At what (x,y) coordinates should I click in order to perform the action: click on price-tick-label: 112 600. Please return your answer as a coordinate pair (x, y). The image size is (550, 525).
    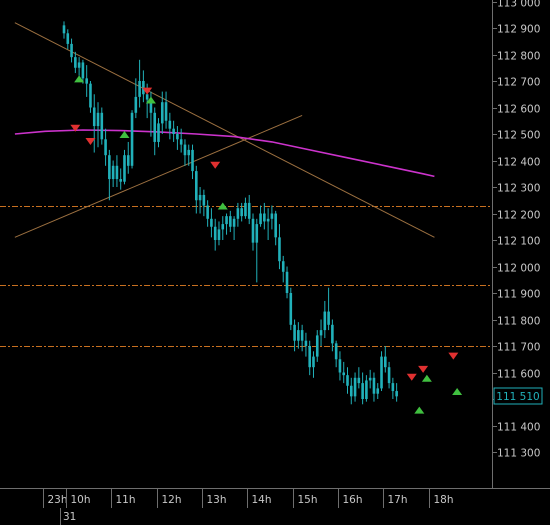
    Looking at the image, I should click on (518, 110).